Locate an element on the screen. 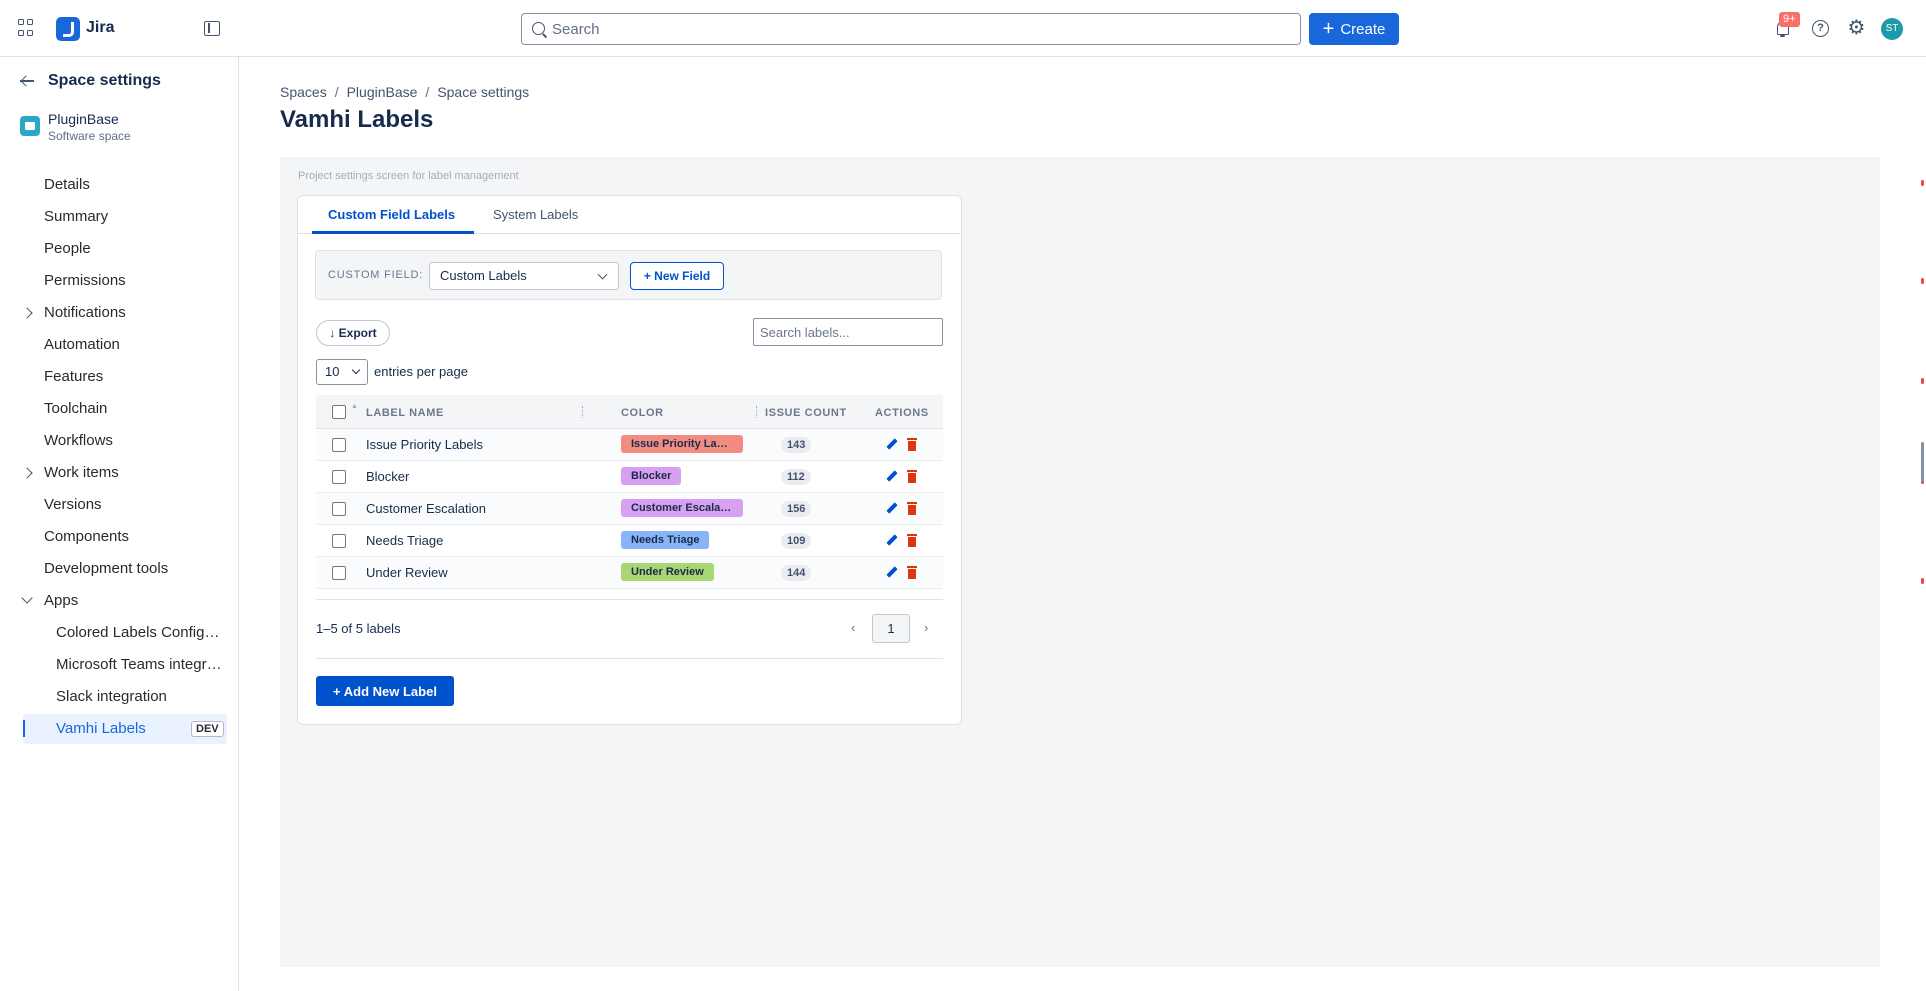 This screenshot has width=1926, height=991. sidebar-item-components: Components is located at coordinates (86, 537).